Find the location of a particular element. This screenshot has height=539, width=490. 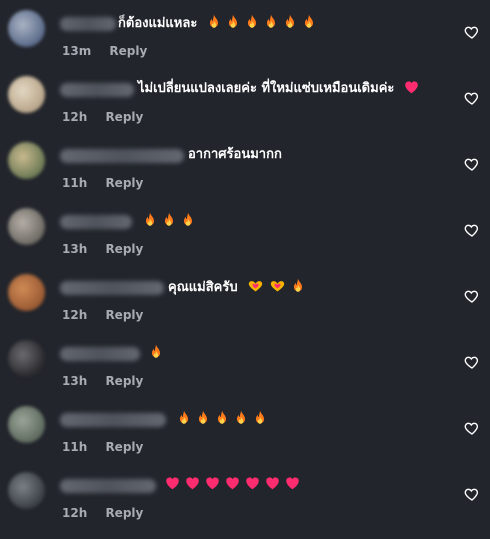

comment-text: อากาศร้อนมากก is located at coordinates (235, 155).